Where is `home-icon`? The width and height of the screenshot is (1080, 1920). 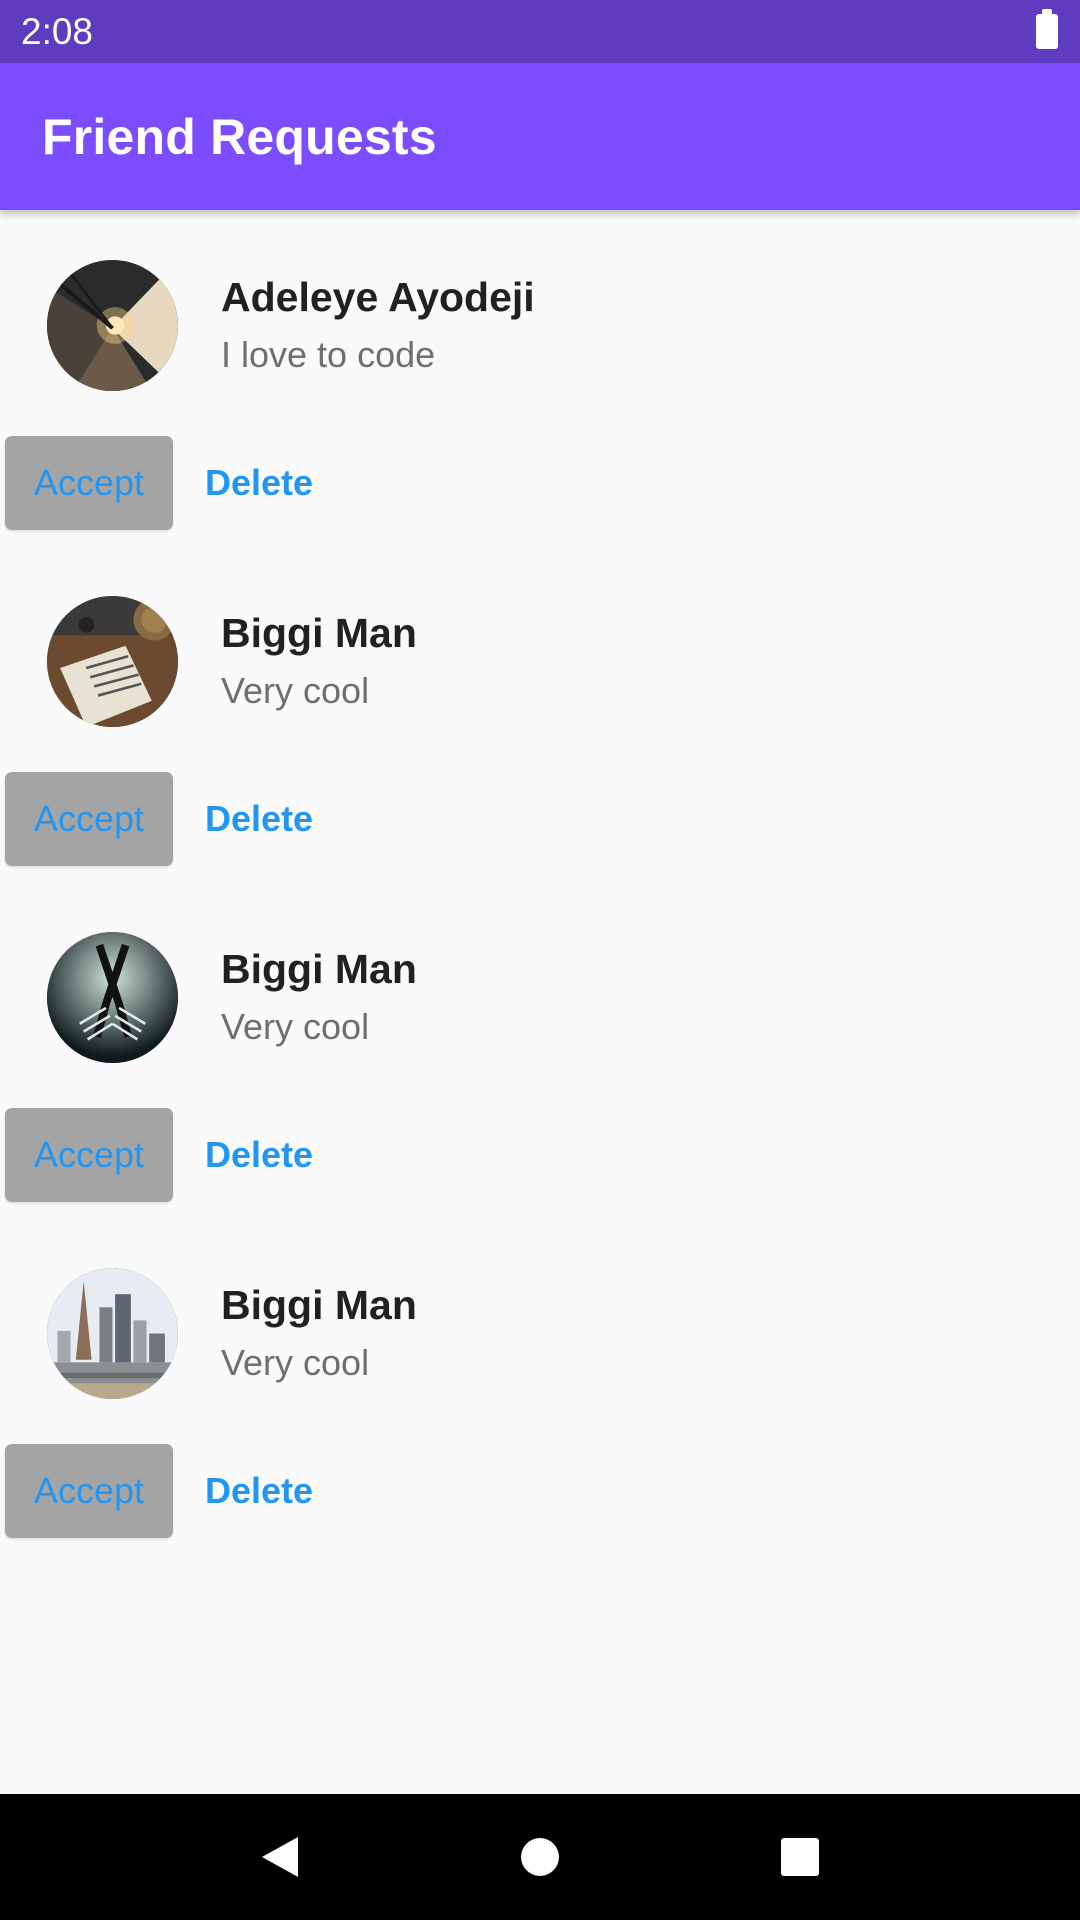
home-icon is located at coordinates (540, 1857).